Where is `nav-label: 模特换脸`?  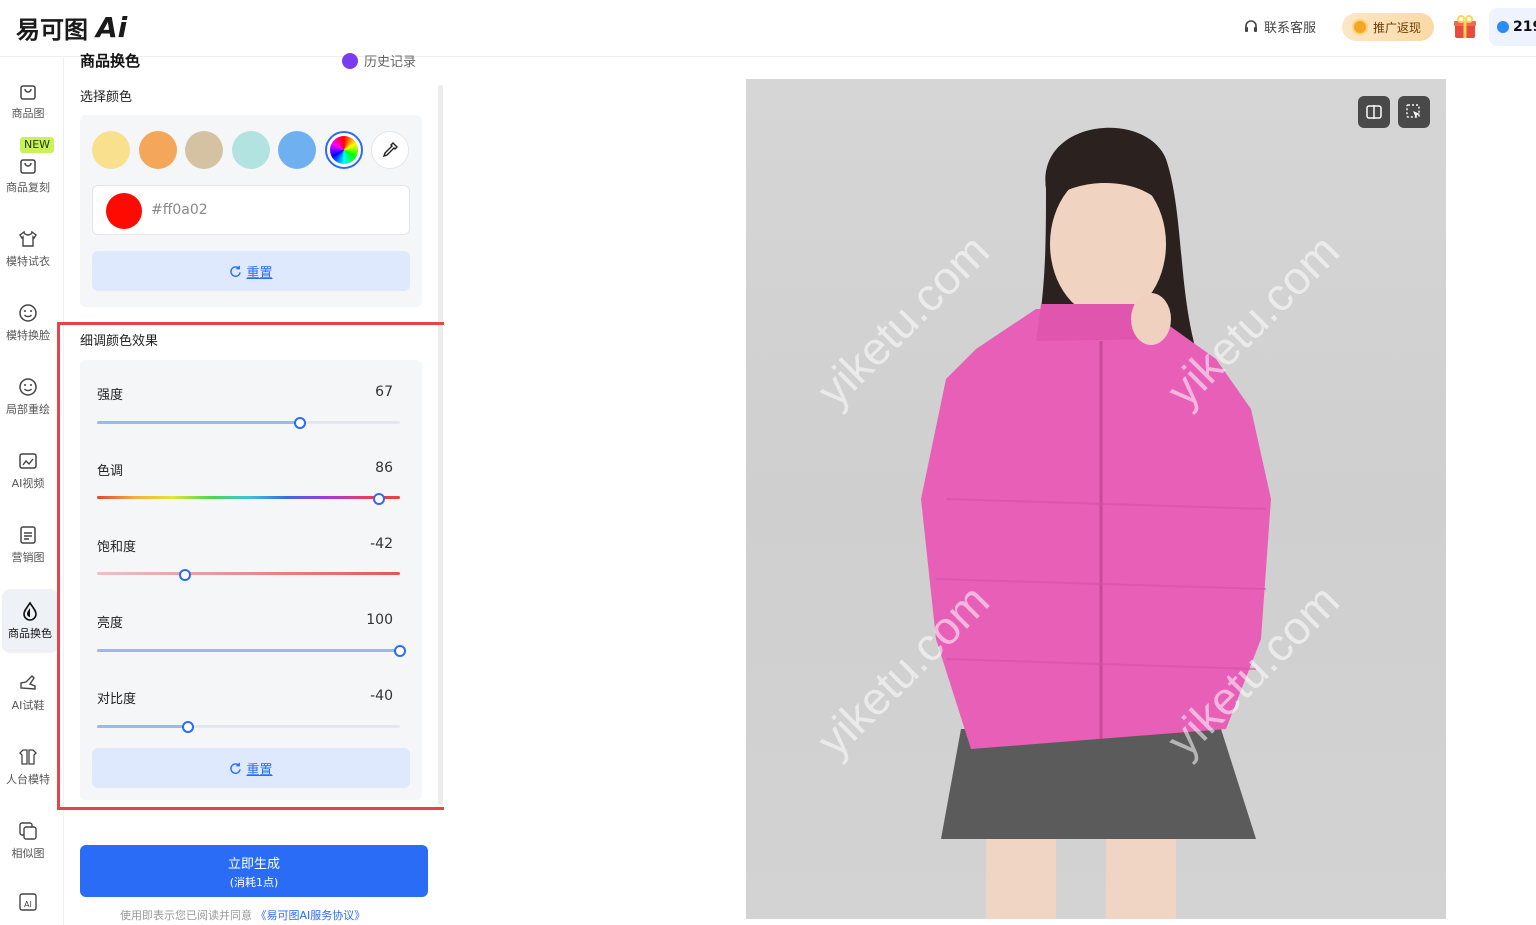
nav-label: 模特换脸 is located at coordinates (28, 335).